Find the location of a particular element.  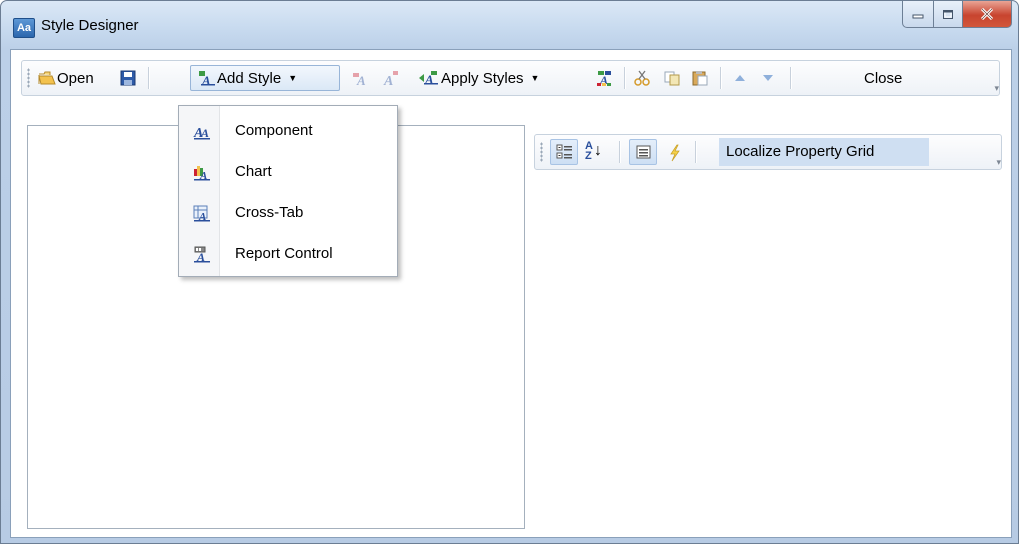

properties-button is located at coordinates (643, 152).